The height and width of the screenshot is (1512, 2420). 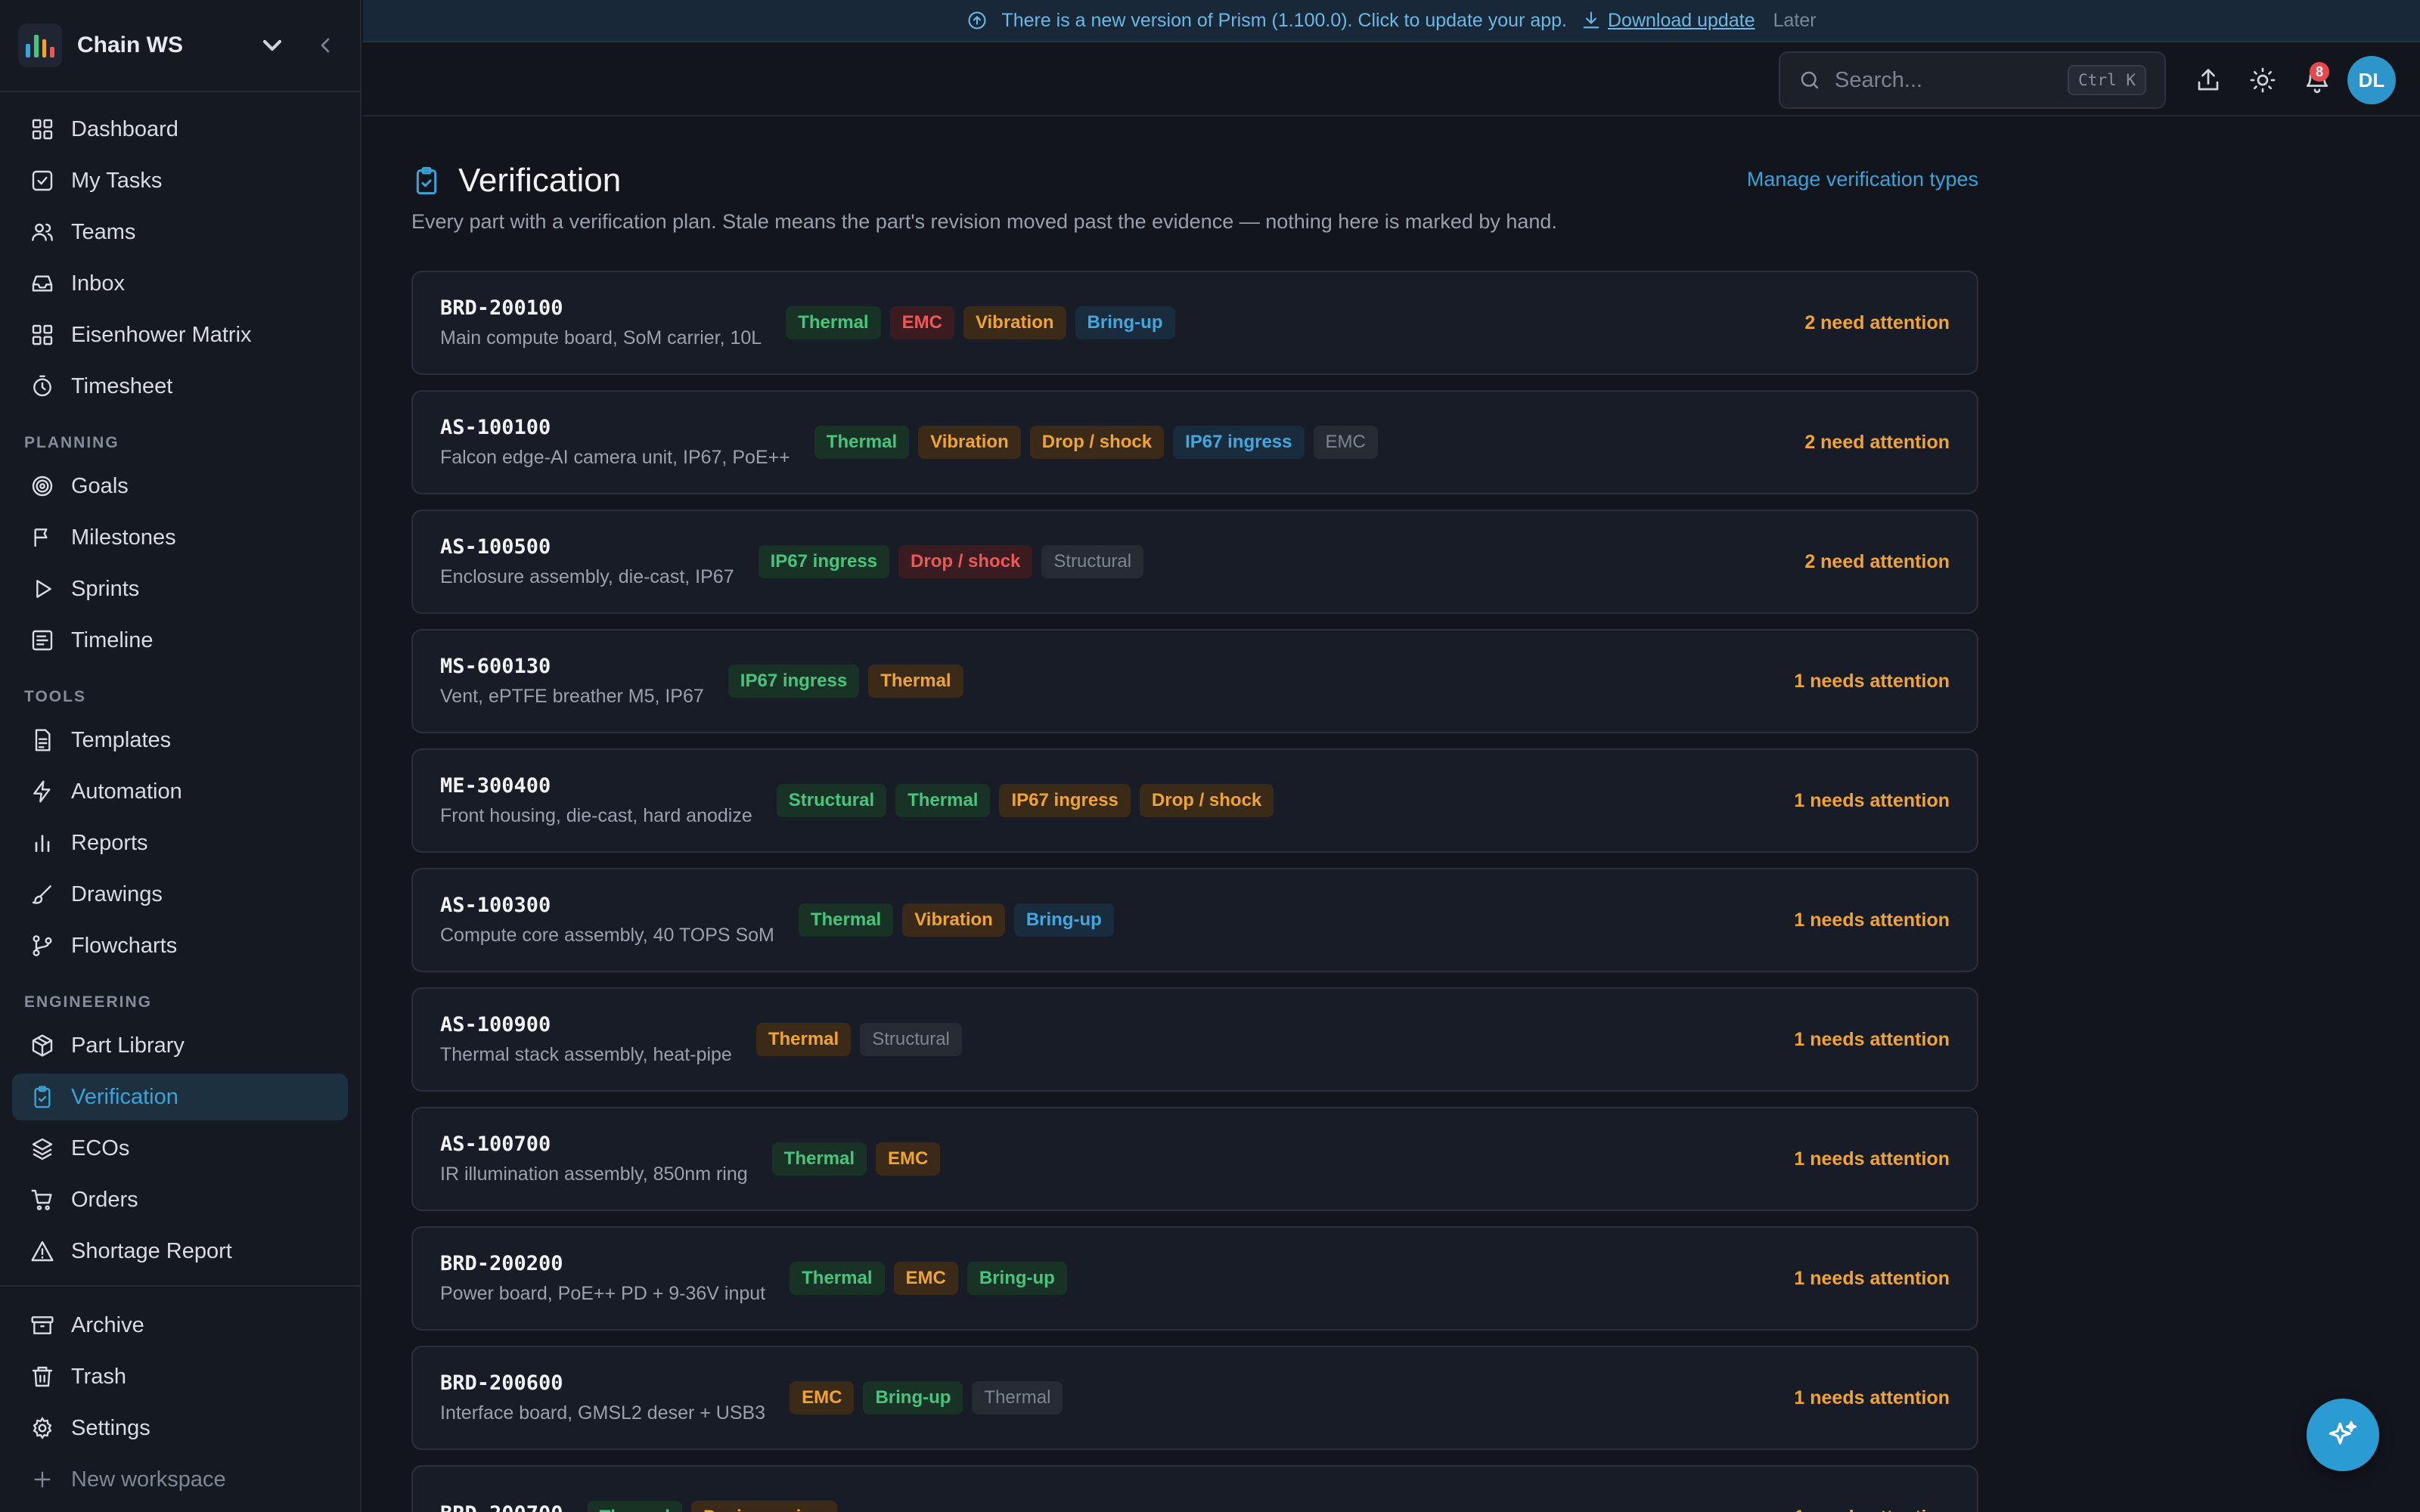 I want to click on sidebar-item-dashboard: Dashboard, so click(x=180, y=129).